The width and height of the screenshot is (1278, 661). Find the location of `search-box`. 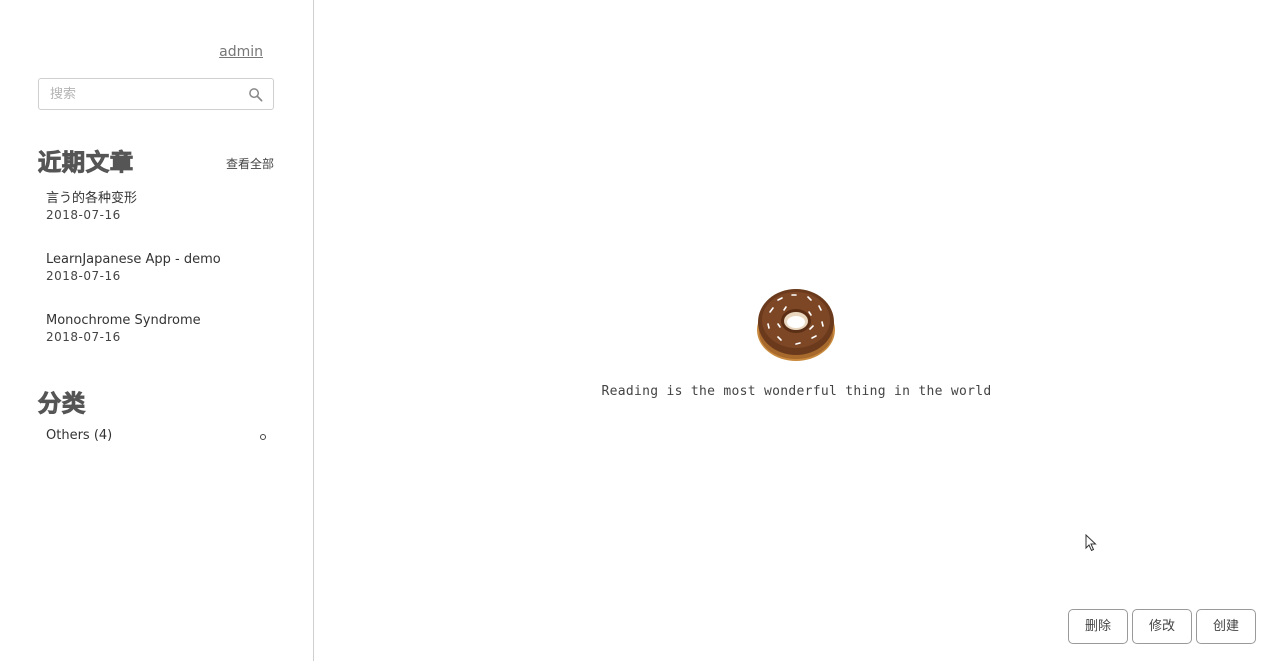

search-box is located at coordinates (156, 94).